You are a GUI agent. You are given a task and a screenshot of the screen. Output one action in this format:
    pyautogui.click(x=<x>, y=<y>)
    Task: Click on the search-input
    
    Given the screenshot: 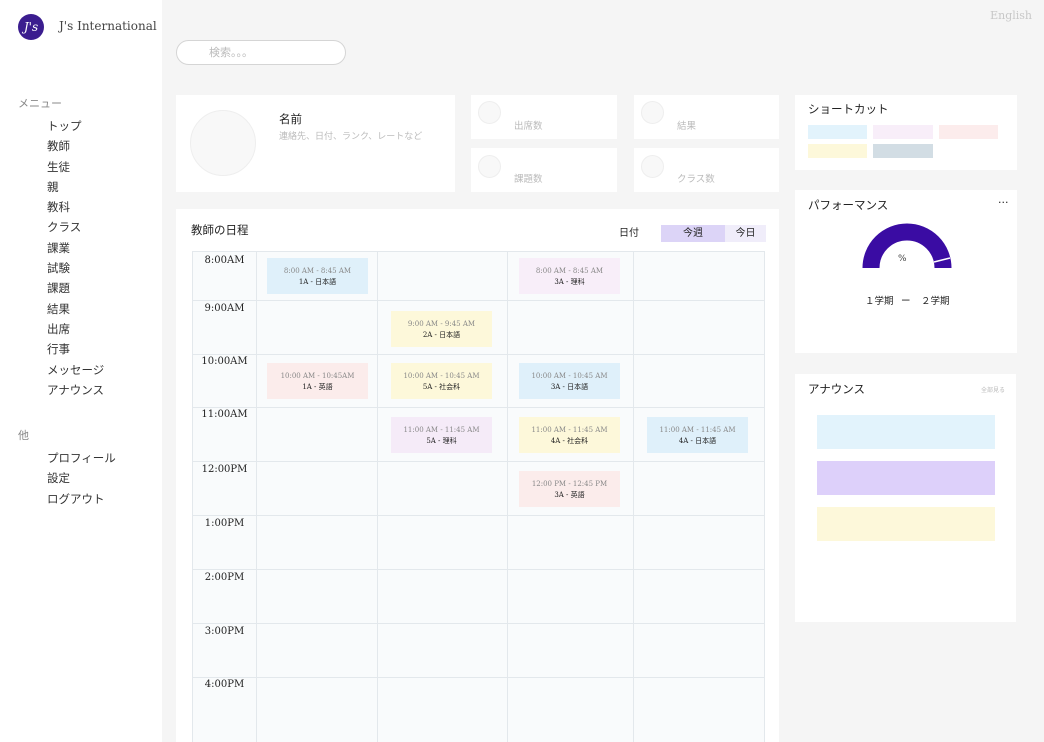 What is the action you would take?
    pyautogui.click(x=274, y=52)
    